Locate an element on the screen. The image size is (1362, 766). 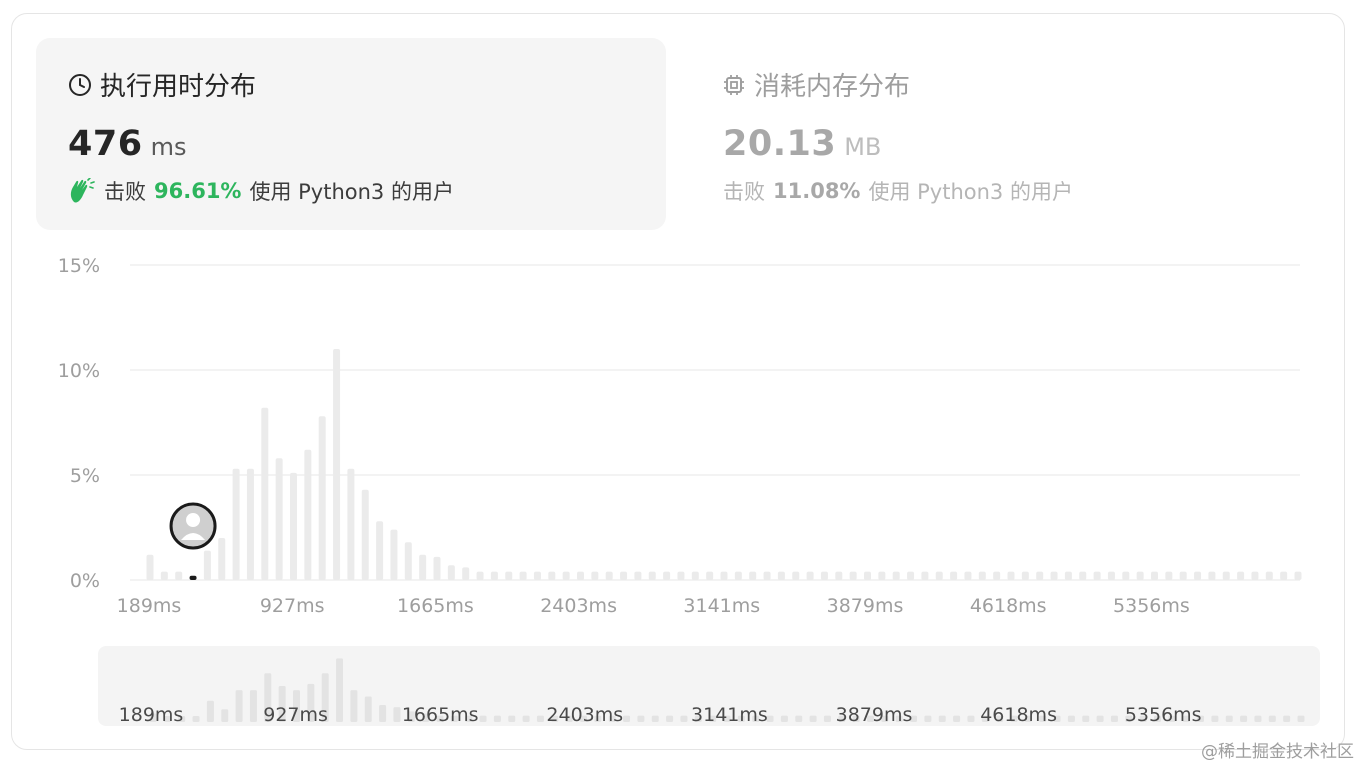
x-tick-label: 927ms is located at coordinates (292, 606).